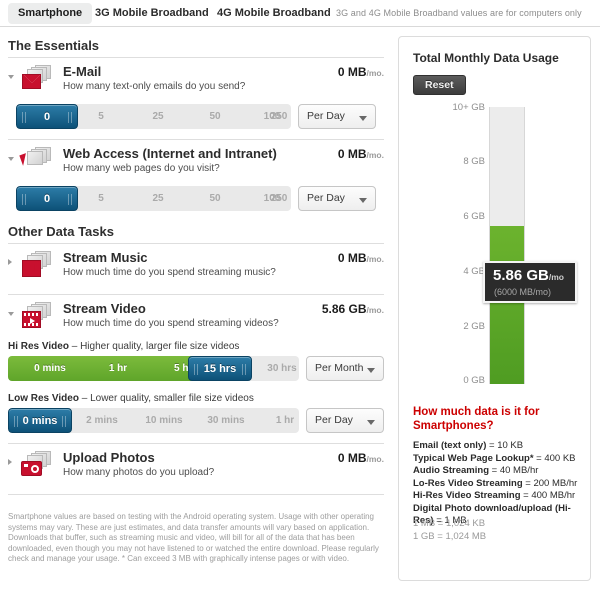 Image resolution: width=600 pixels, height=594 pixels. What do you see at coordinates (514, 470) in the screenshot?
I see `info-line-value: = 40 MB/hr` at bounding box center [514, 470].